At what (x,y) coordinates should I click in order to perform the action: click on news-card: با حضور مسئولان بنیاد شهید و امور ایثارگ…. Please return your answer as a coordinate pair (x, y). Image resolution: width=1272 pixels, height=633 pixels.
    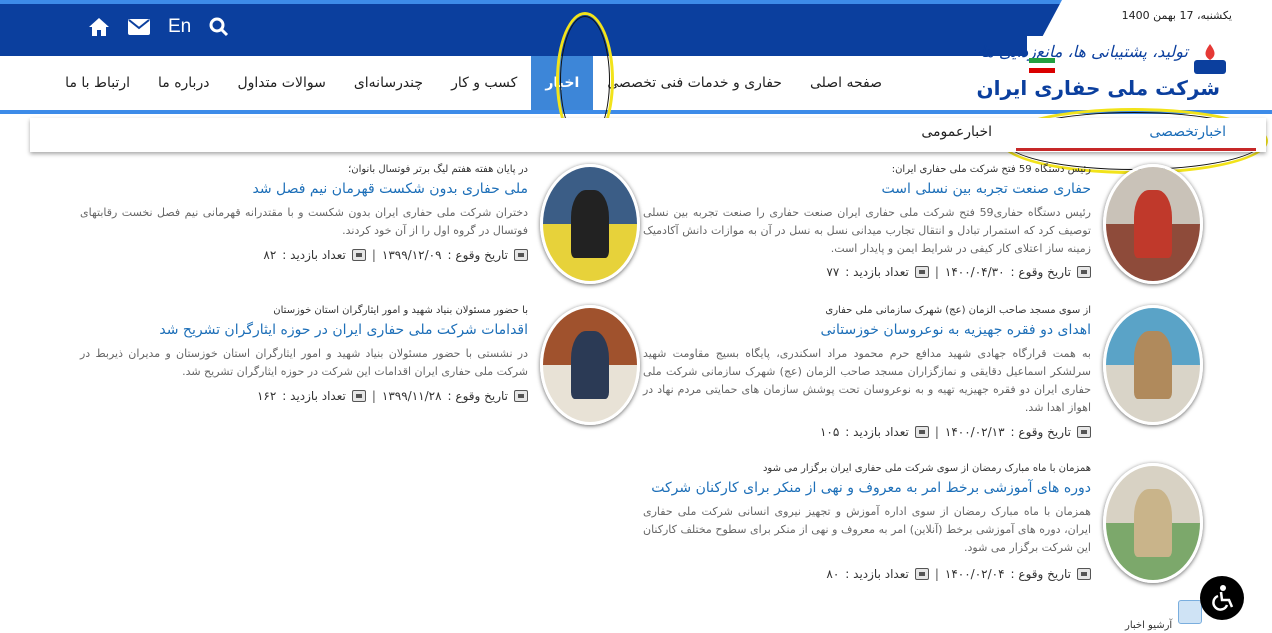
    Looking at the image, I should click on (360, 370).